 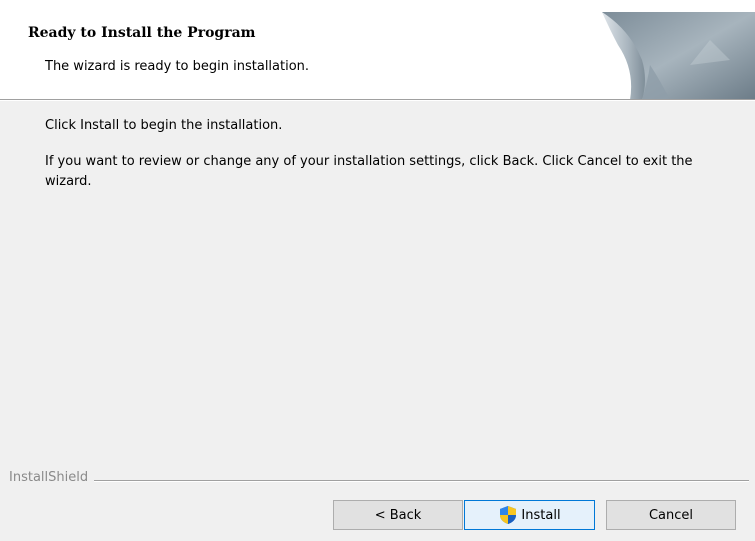 I want to click on instruction-text: Click Install to begin the installation., so click(x=164, y=125).